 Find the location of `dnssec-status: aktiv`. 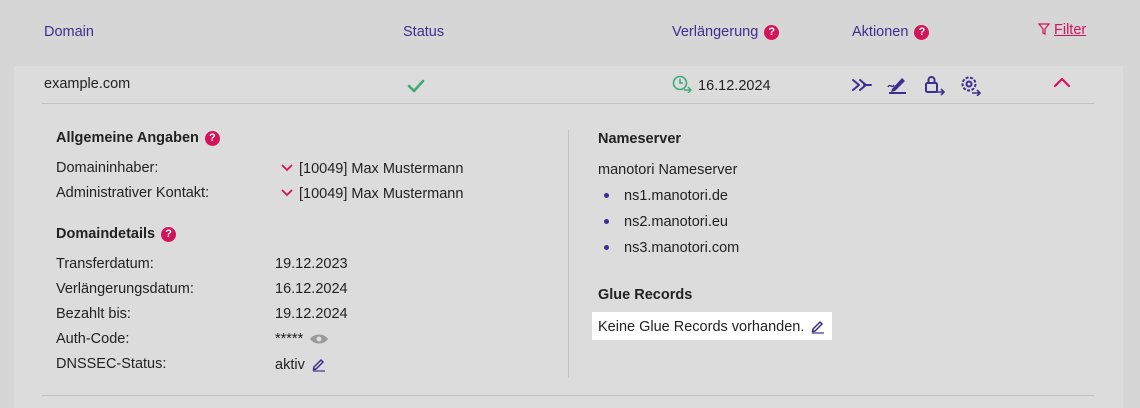

dnssec-status: aktiv is located at coordinates (301, 366).